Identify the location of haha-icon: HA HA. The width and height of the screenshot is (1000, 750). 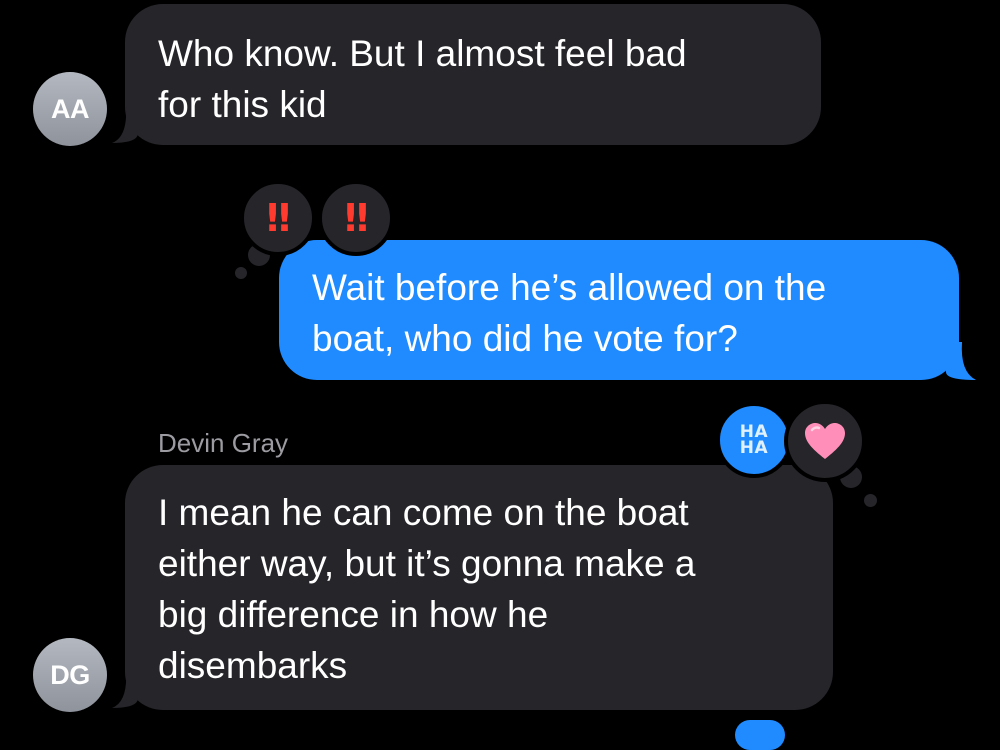
(754, 440).